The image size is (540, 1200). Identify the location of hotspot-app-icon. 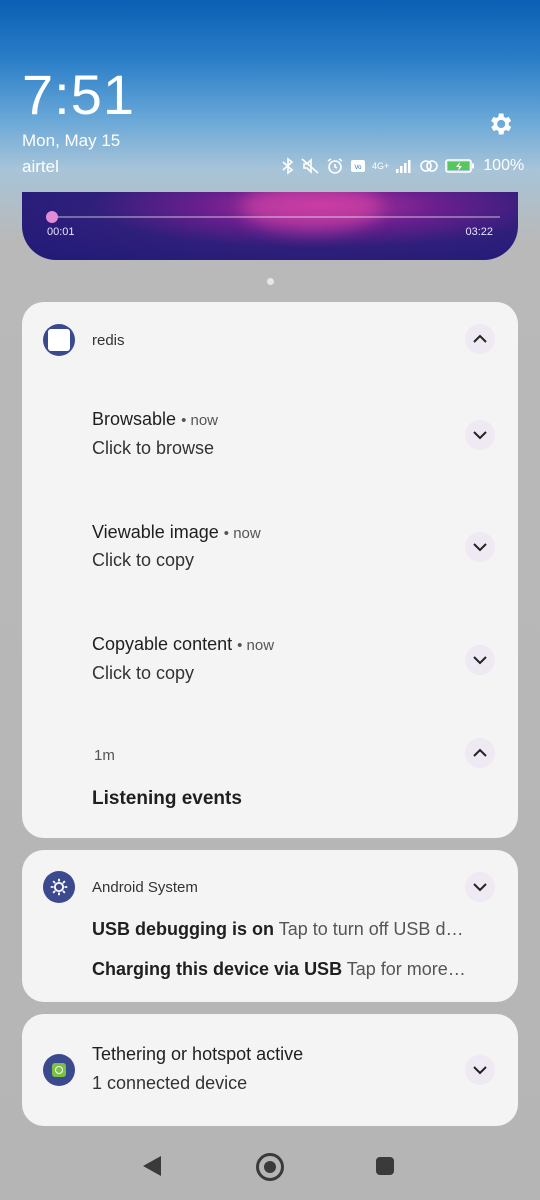
(59, 1070).